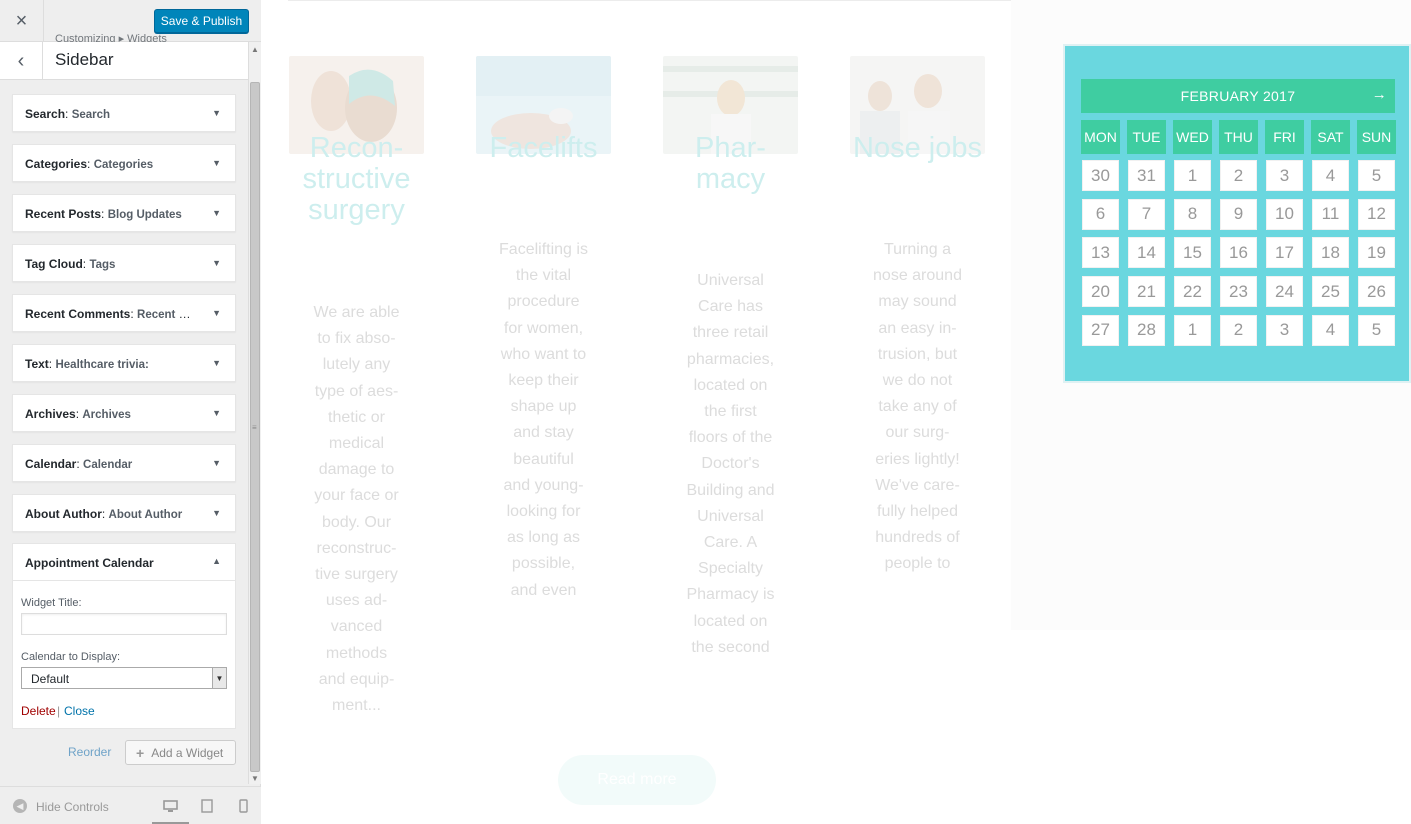 This screenshot has width=1411, height=824. Describe the element at coordinates (1379, 94) in the screenshot. I see `arrow-right-icon: →` at that location.